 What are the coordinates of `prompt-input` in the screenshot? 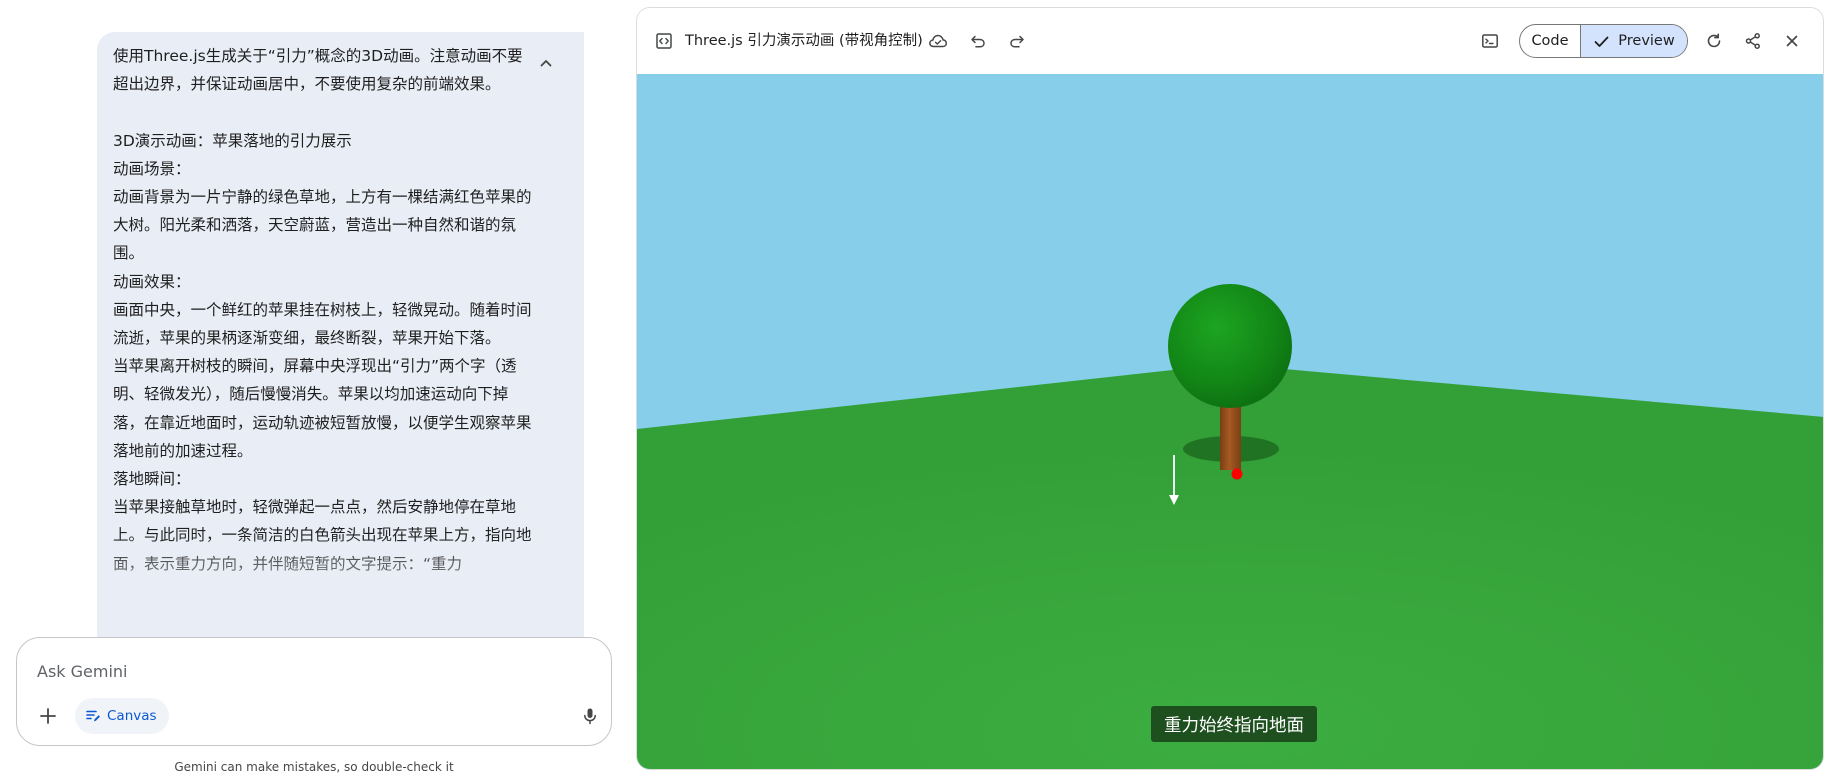 It's located at (307, 671).